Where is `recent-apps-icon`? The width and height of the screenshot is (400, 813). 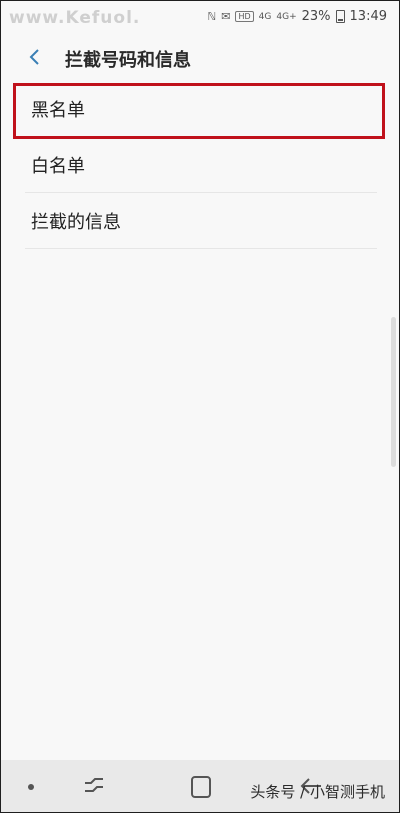
recent-apps-icon is located at coordinates (94, 788).